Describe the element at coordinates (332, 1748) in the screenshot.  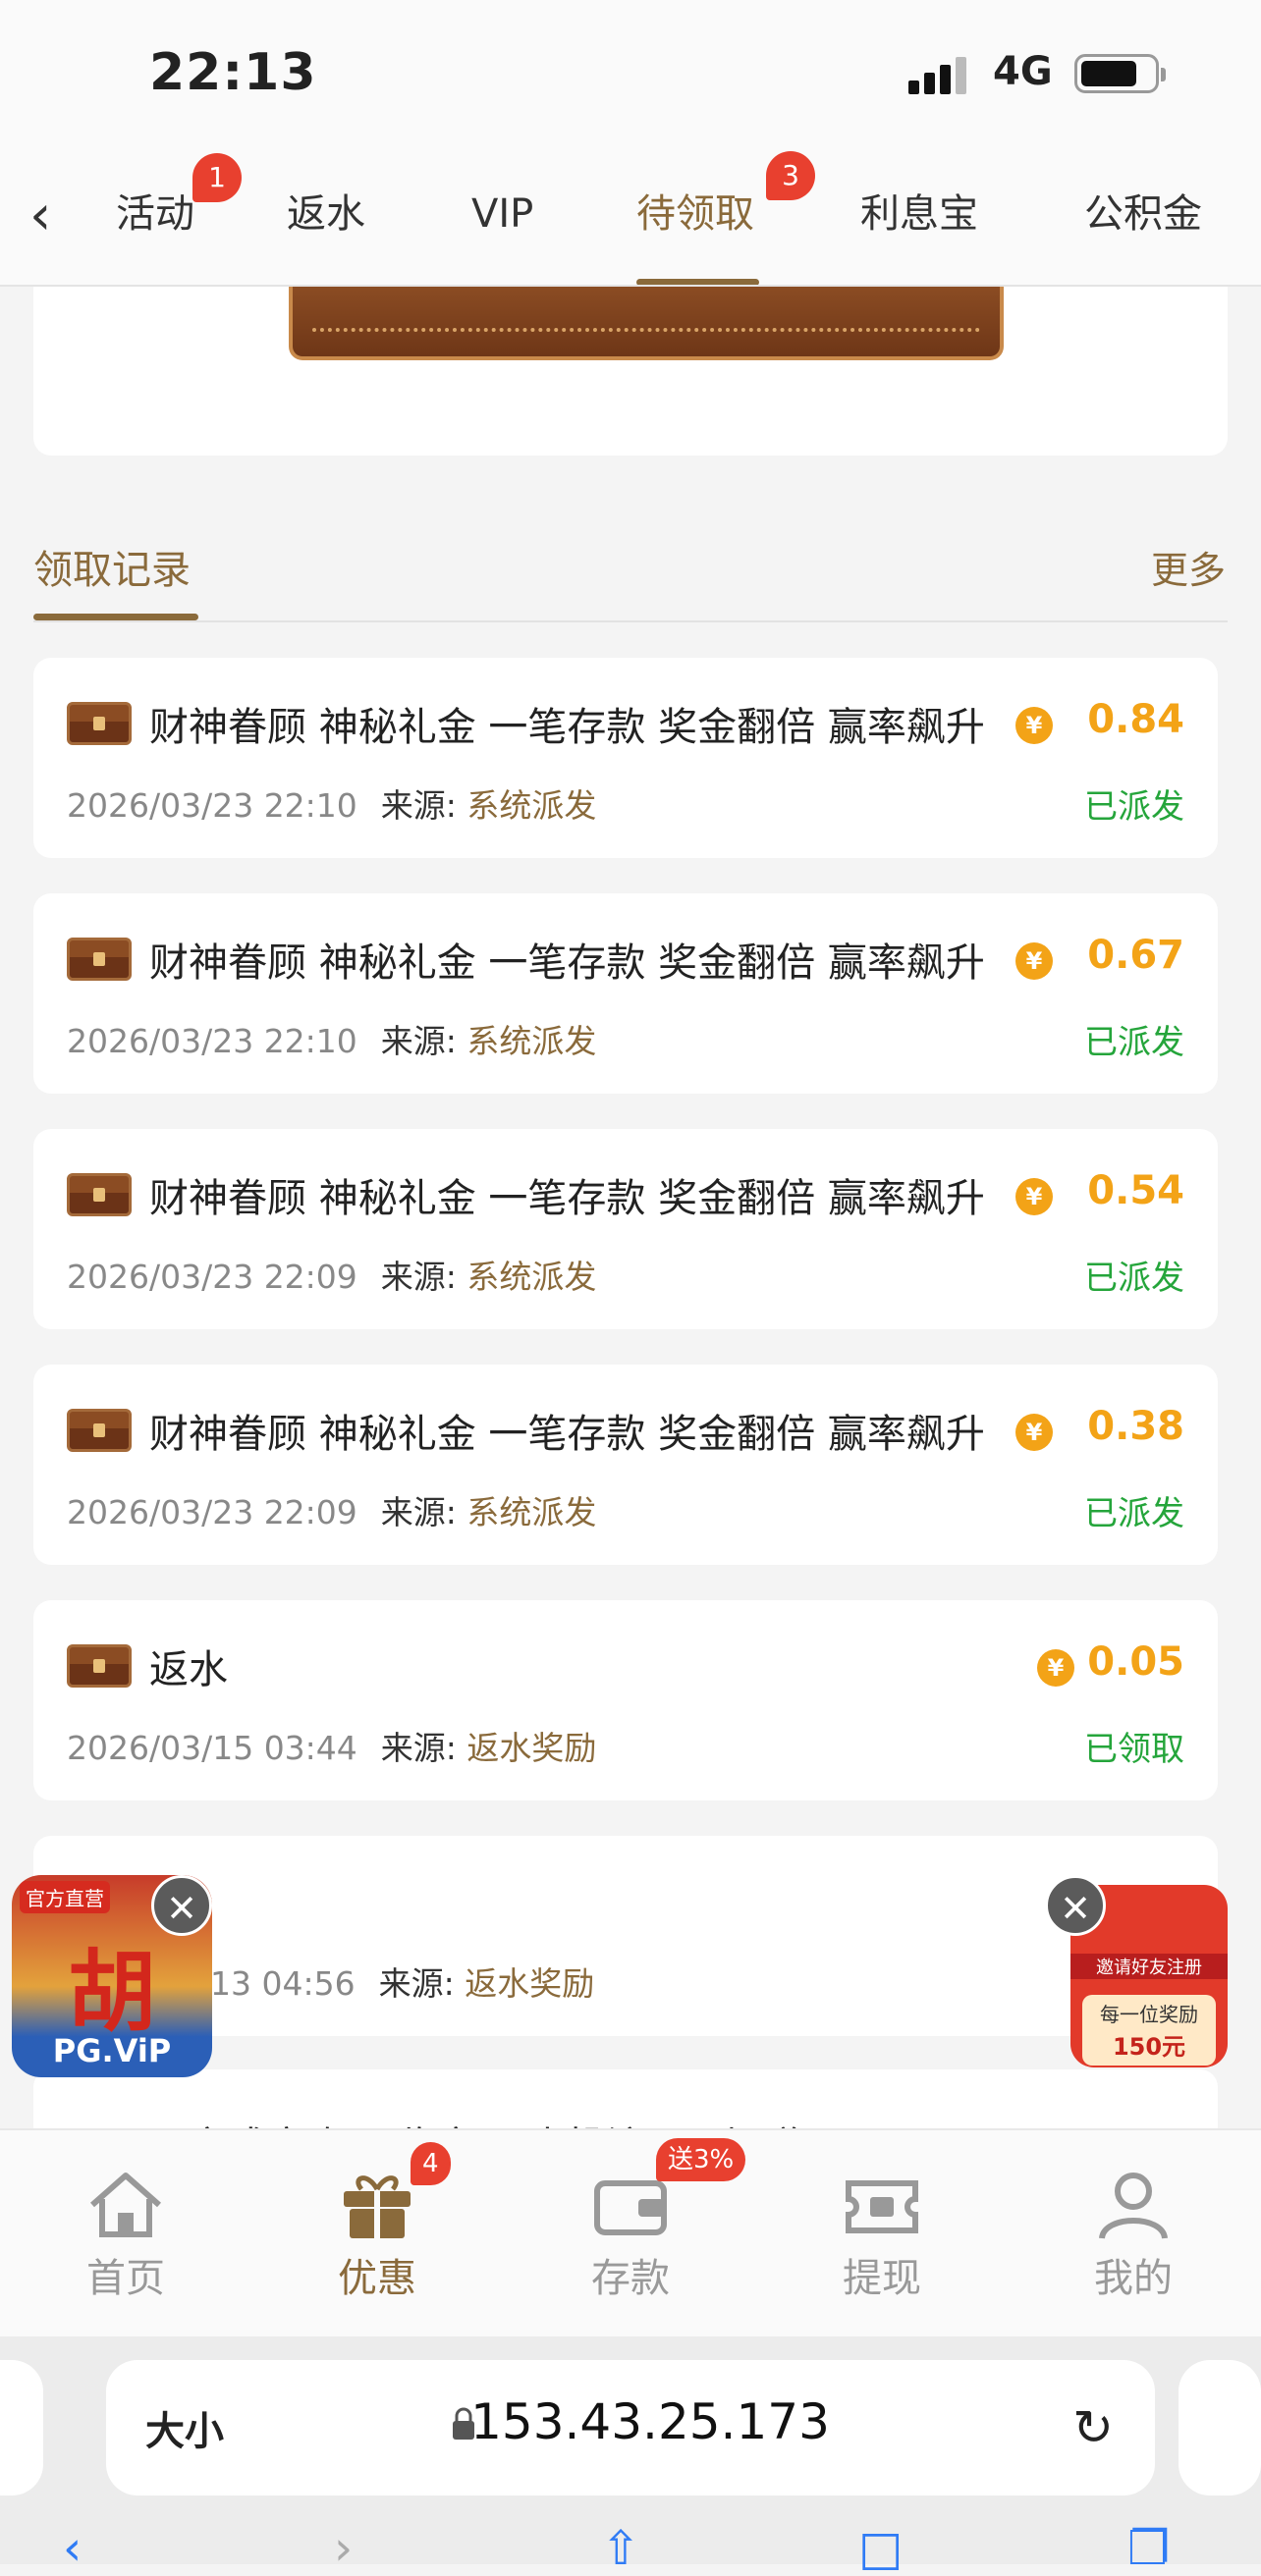
I see `record-meta: 2026/03/15 03:44 来源: 返水奖励` at that location.